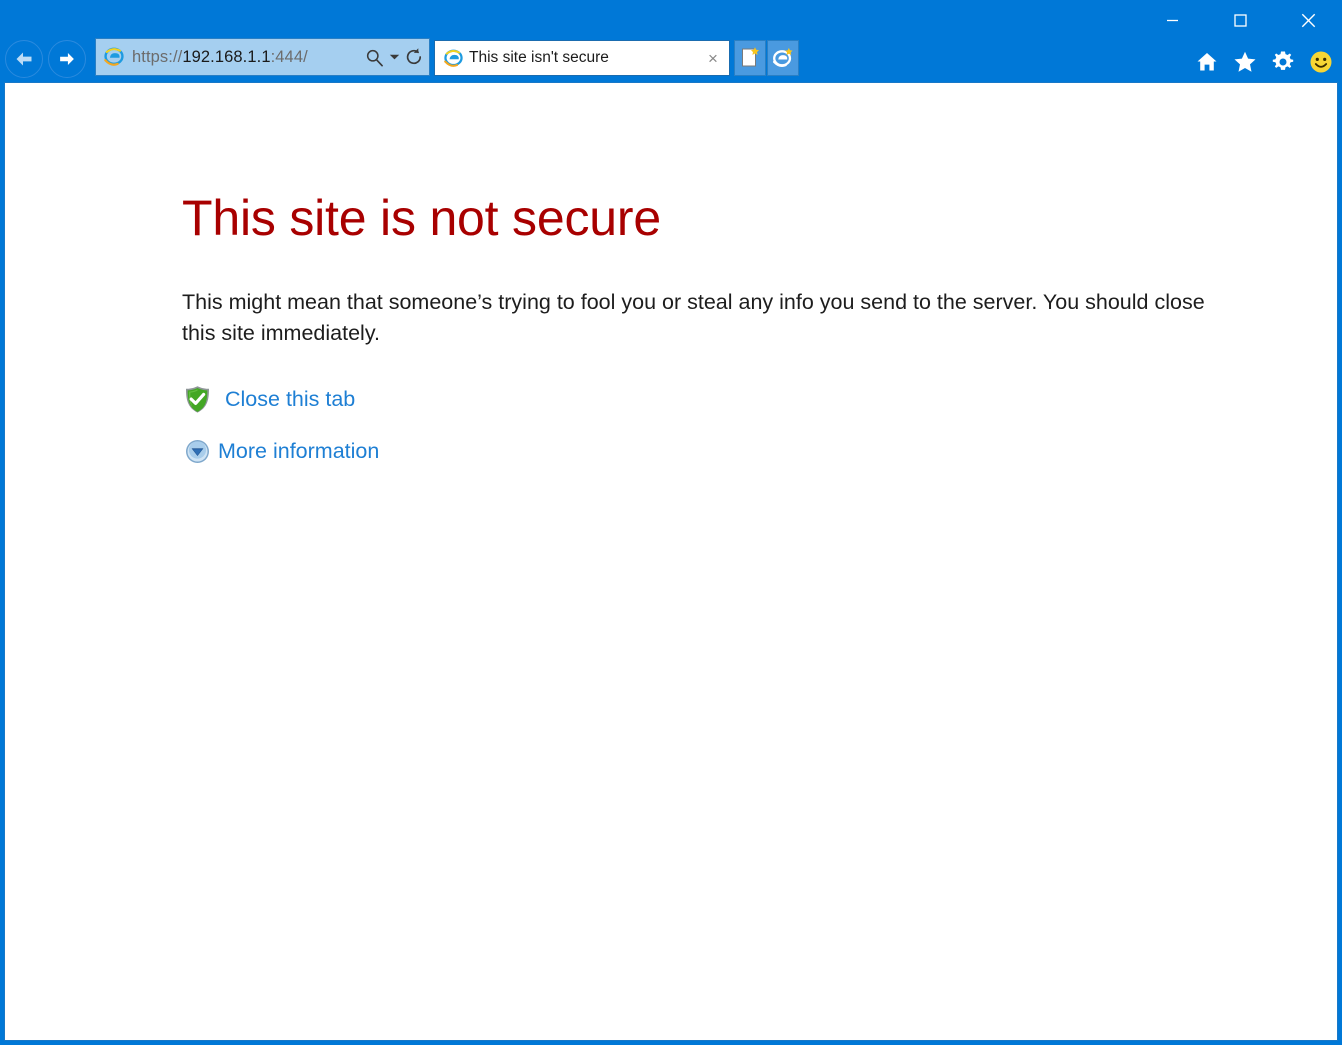 This screenshot has width=1342, height=1045. I want to click on page-title: This site is not secure, so click(421, 218).